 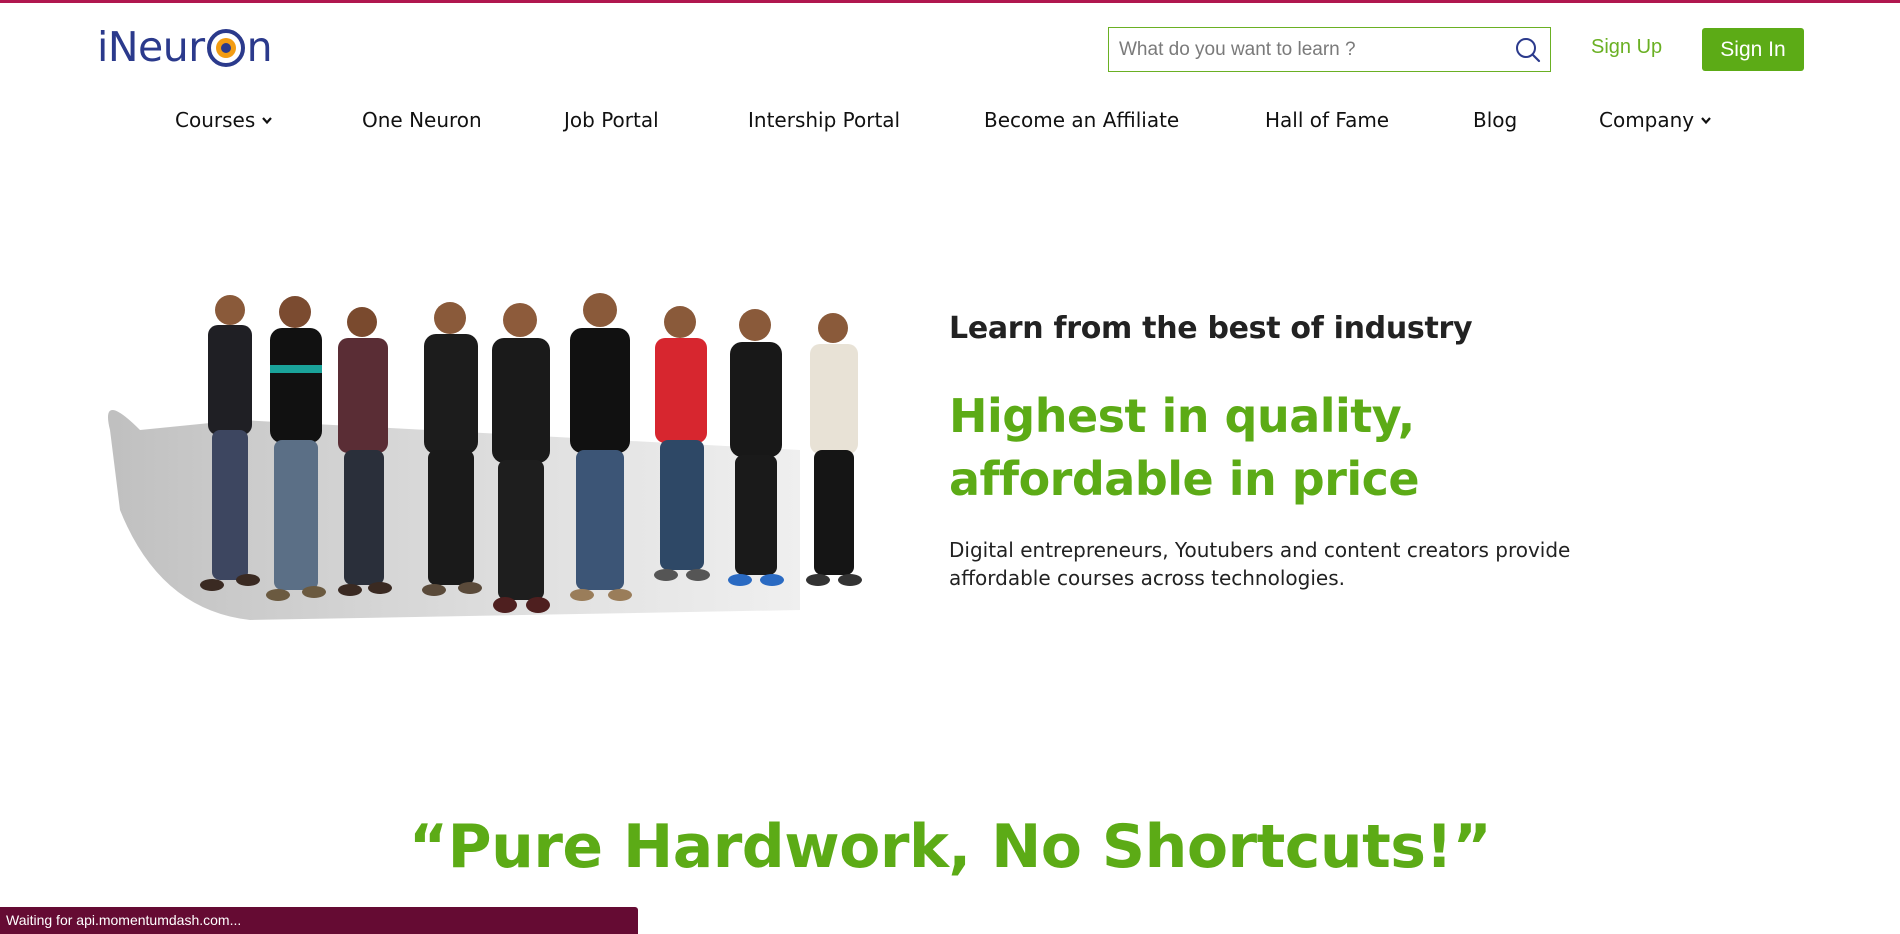 I want to click on nav-intership-portal: Intership Portal, so click(x=824, y=120).